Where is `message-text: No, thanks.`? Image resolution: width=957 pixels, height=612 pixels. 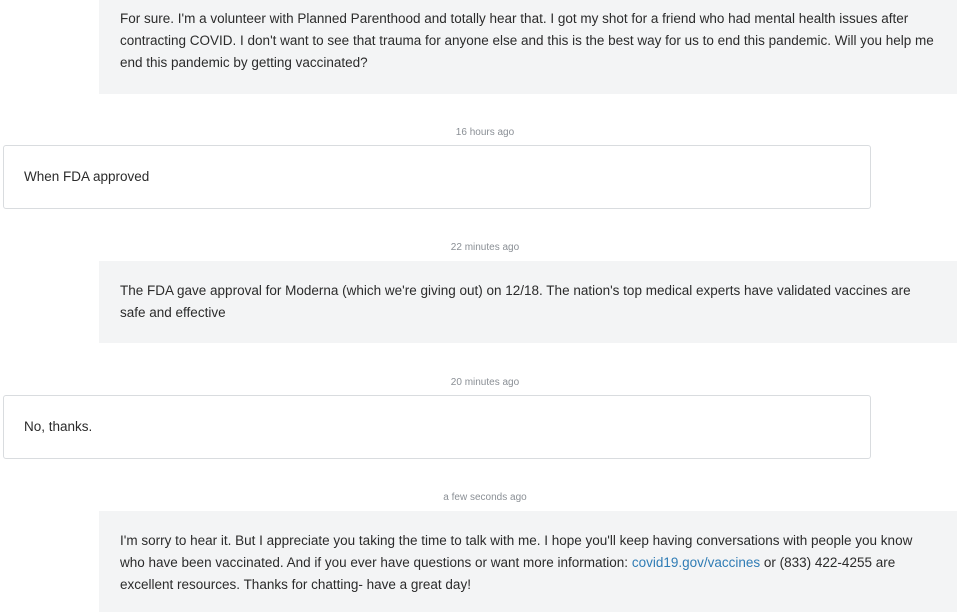
message-text: No, thanks. is located at coordinates (58, 426).